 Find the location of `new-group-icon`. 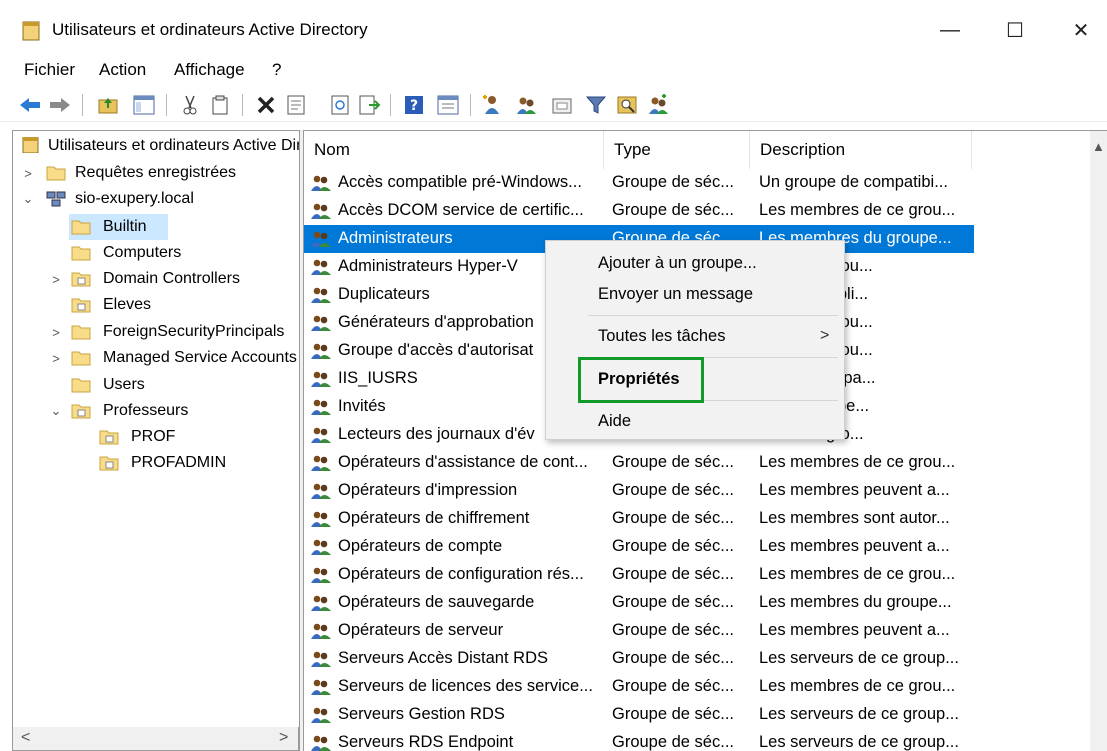

new-group-icon is located at coordinates (526, 105).